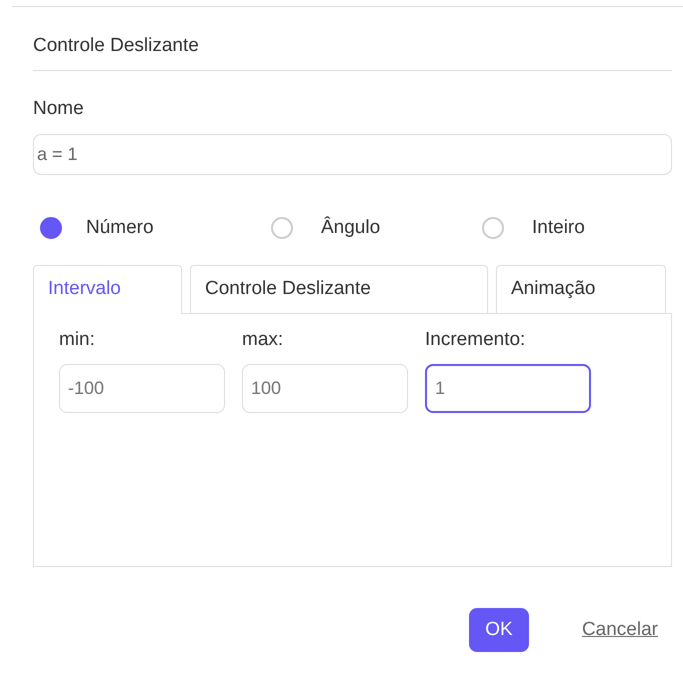  I want to click on dialog-title: Controle Deslizante, so click(116, 46).